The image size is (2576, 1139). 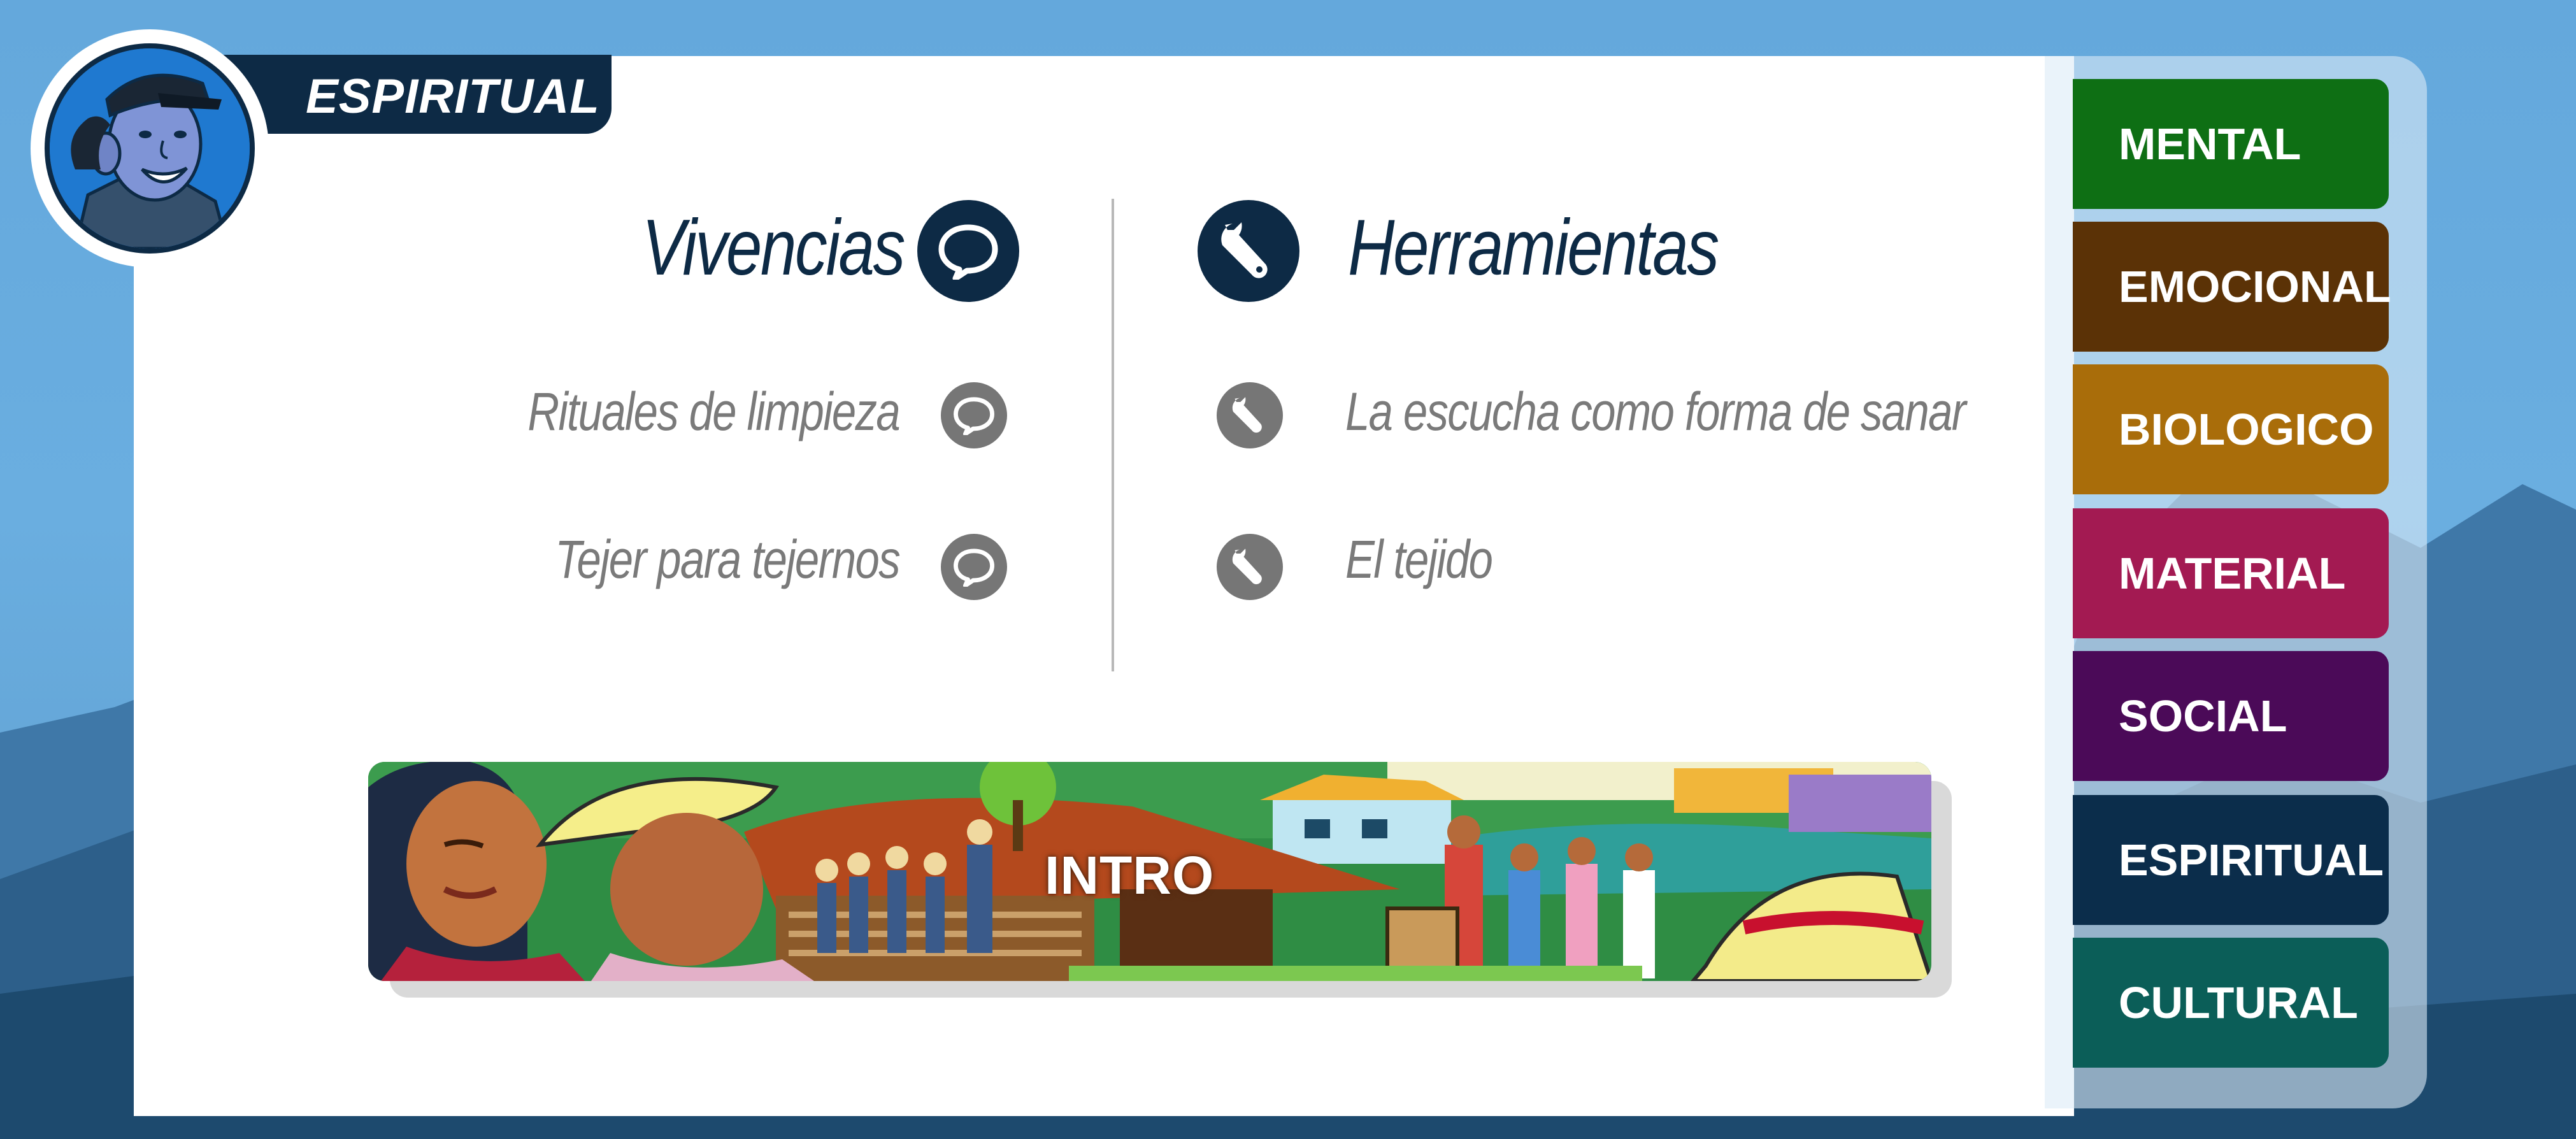 I want to click on vivencias-item-tejer: Tejer para tejernos, so click(x=638, y=560).